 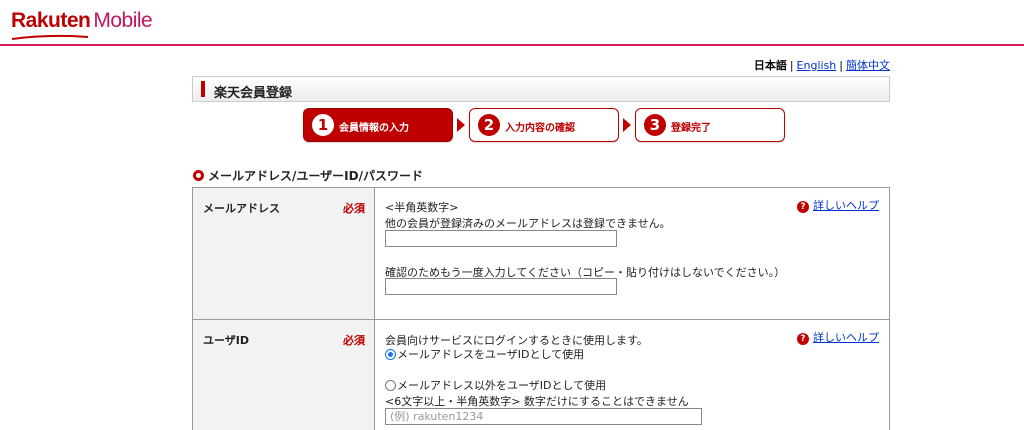 What do you see at coordinates (241, 208) in the screenshot?
I see `email-label: メールアドレス` at bounding box center [241, 208].